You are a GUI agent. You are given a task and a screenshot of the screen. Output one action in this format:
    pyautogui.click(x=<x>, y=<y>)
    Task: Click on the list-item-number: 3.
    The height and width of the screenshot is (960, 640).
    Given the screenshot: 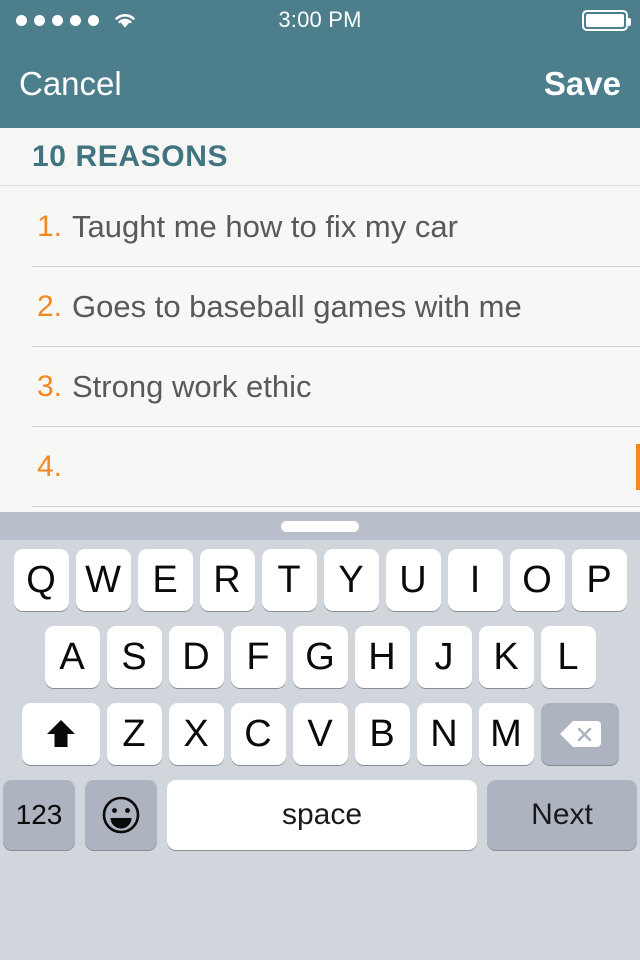 What is the action you would take?
    pyautogui.click(x=49, y=386)
    